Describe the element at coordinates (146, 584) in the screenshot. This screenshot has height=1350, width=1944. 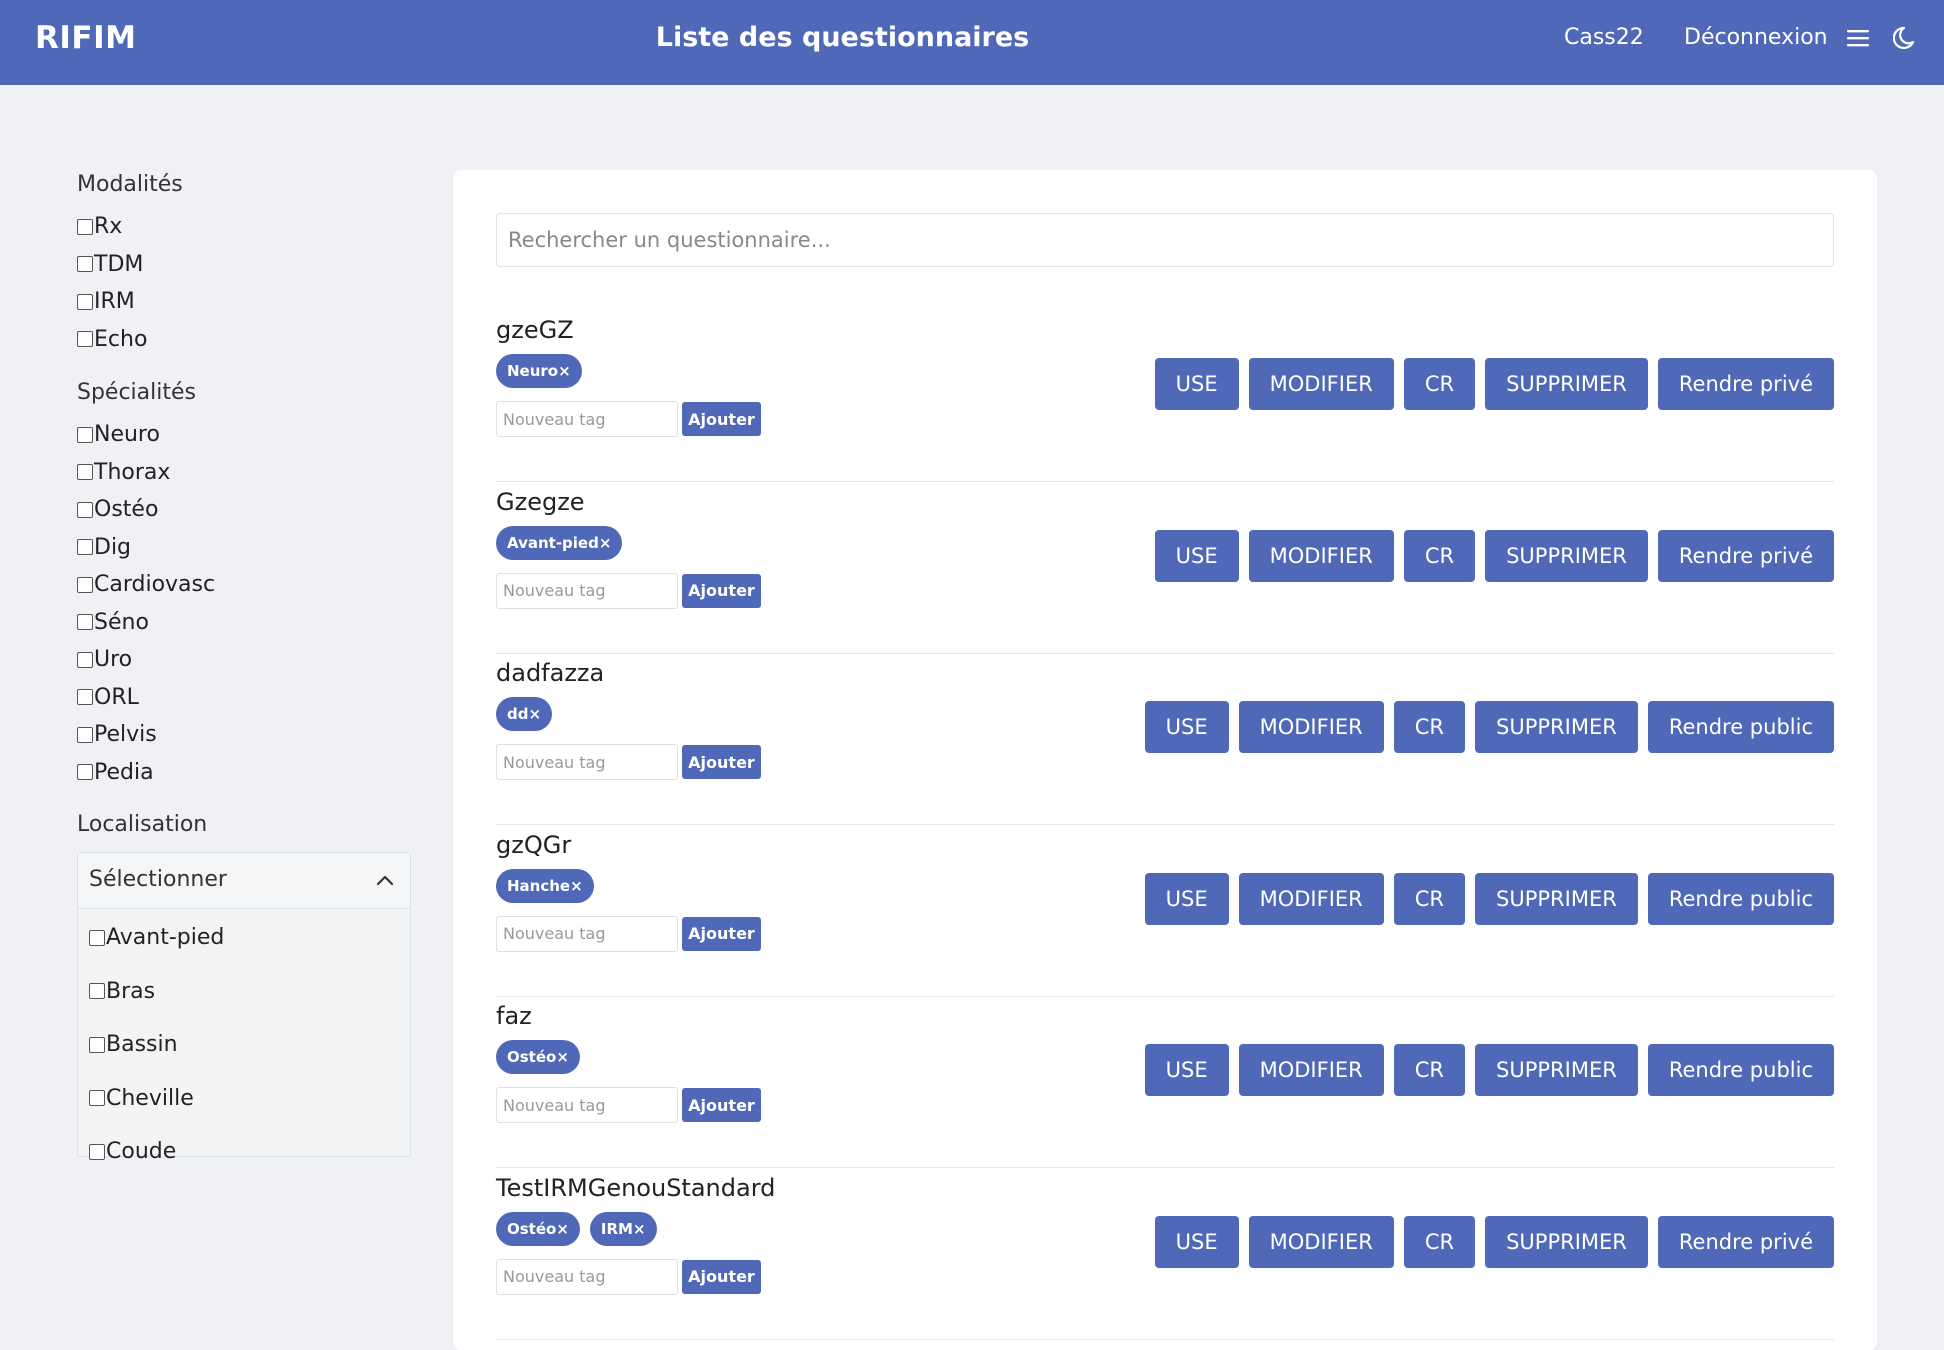
I see `checkbox-specialites-item: Cardiovasc` at that location.